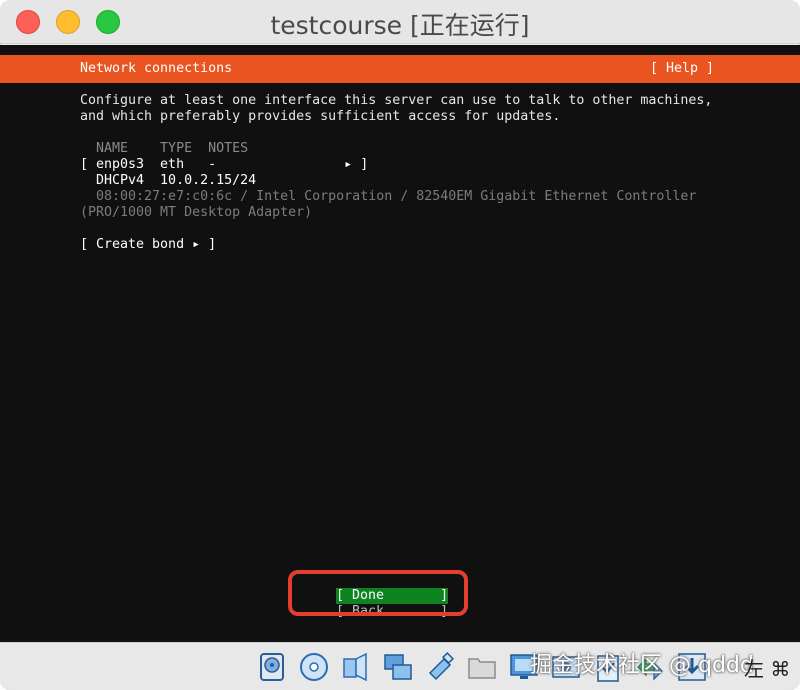 This screenshot has width=800, height=690. Describe the element at coordinates (156, 68) in the screenshot. I see `screen-title: Network connections` at that location.